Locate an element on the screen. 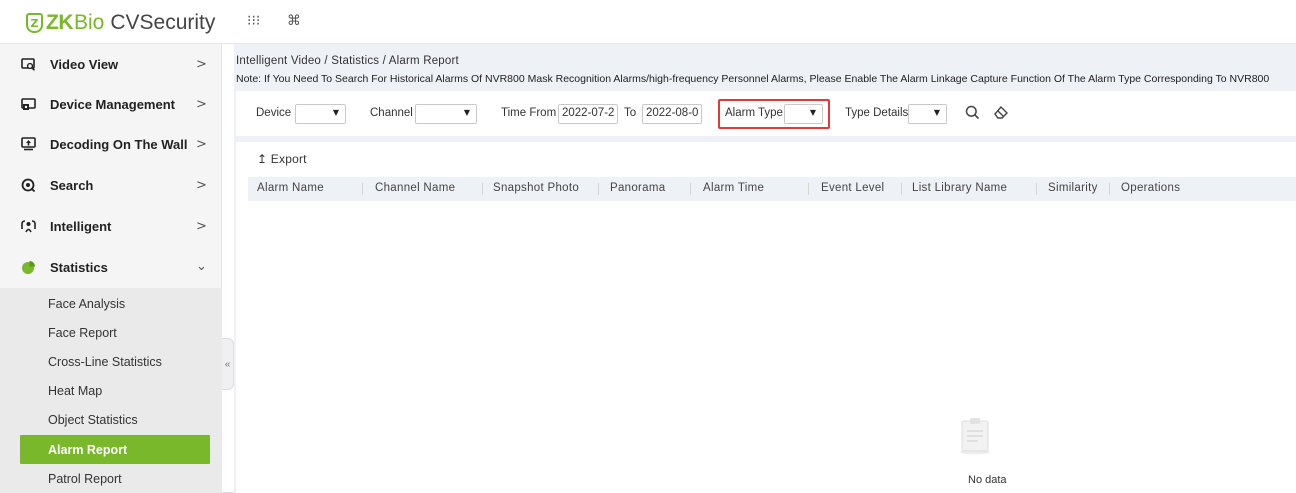 The image size is (1296, 493). sidebar-item-video-view: Video View > is located at coordinates (111, 64).